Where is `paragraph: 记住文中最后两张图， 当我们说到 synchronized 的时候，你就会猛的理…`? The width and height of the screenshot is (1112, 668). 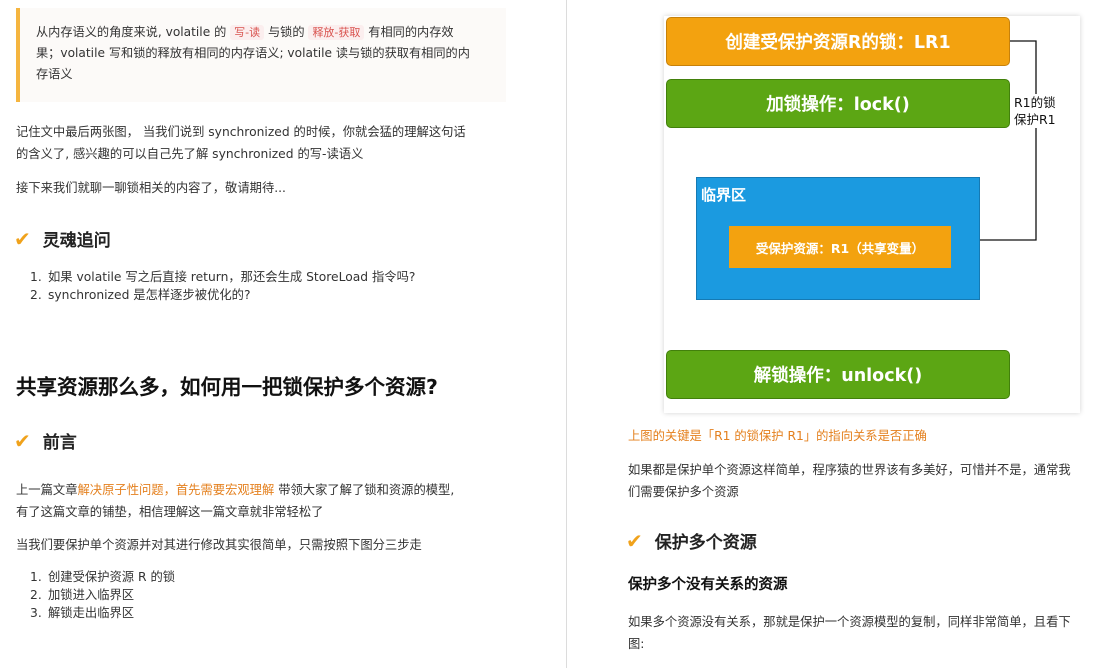
paragraph: 记住文中最后两张图， 当我们说到 synchronized 的时候，你就会猛的理… is located at coordinates (261, 143).